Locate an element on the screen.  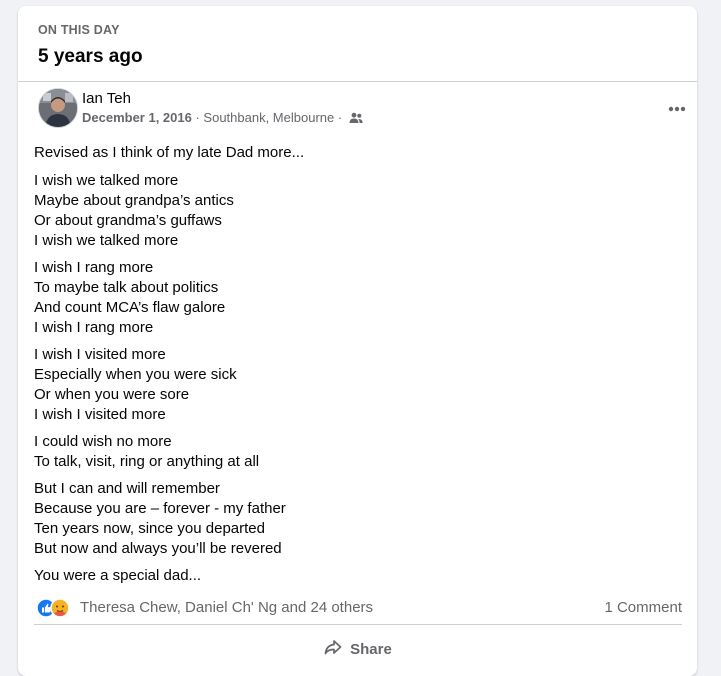
poem-line: Especially when you were sick is located at coordinates (135, 374).